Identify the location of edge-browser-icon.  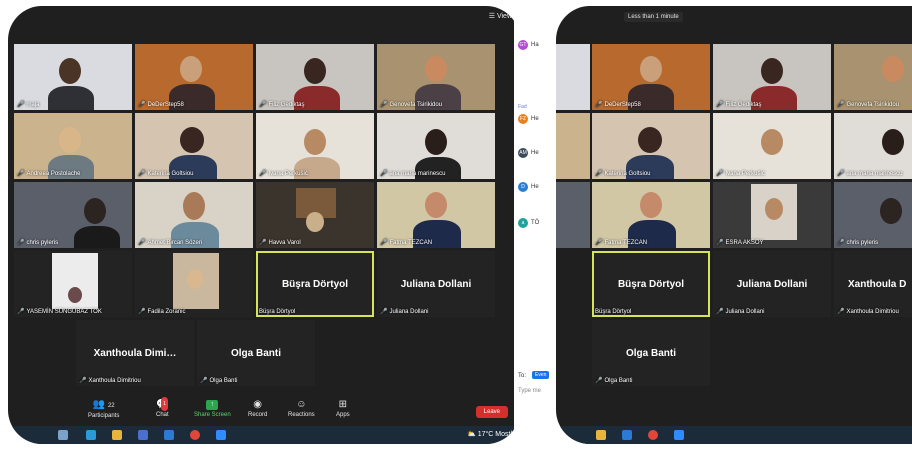
(91, 435).